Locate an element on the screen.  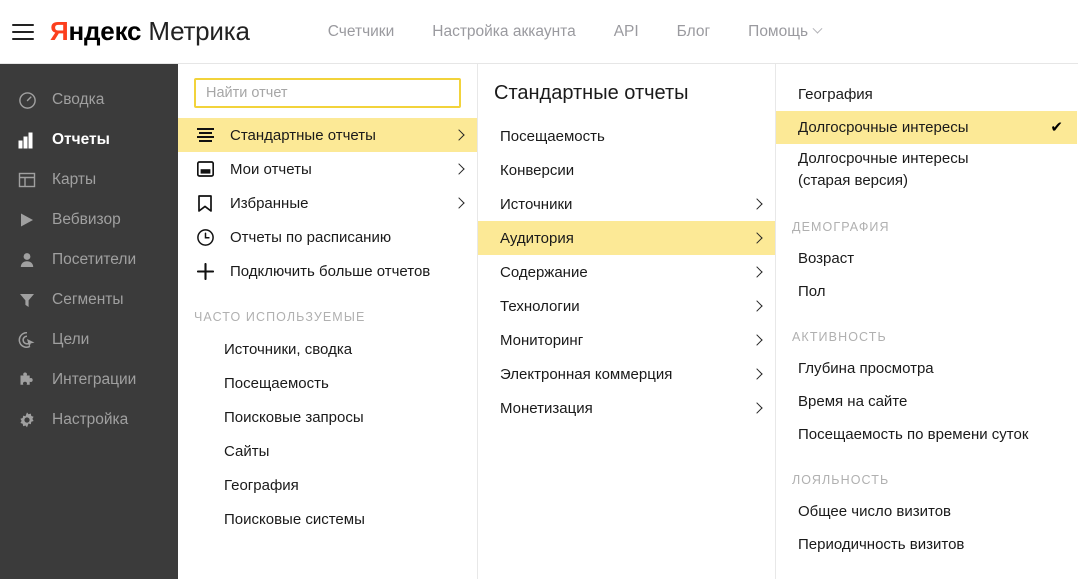
frequent-item-search-queries: Поисковые запросы is located at coordinates (327, 417).